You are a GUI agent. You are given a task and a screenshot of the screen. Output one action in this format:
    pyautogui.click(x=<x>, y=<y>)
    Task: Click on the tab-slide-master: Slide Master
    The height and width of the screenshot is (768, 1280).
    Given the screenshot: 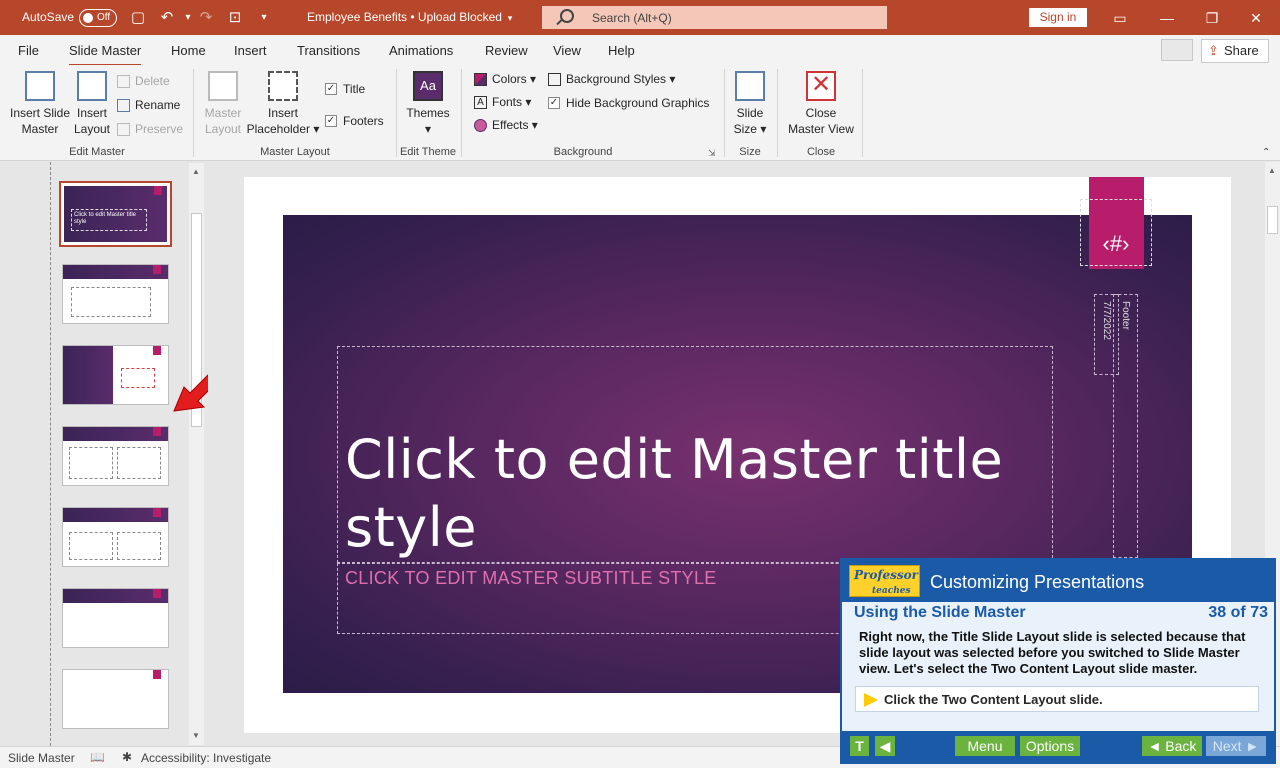 What is the action you would take?
    pyautogui.click(x=105, y=55)
    